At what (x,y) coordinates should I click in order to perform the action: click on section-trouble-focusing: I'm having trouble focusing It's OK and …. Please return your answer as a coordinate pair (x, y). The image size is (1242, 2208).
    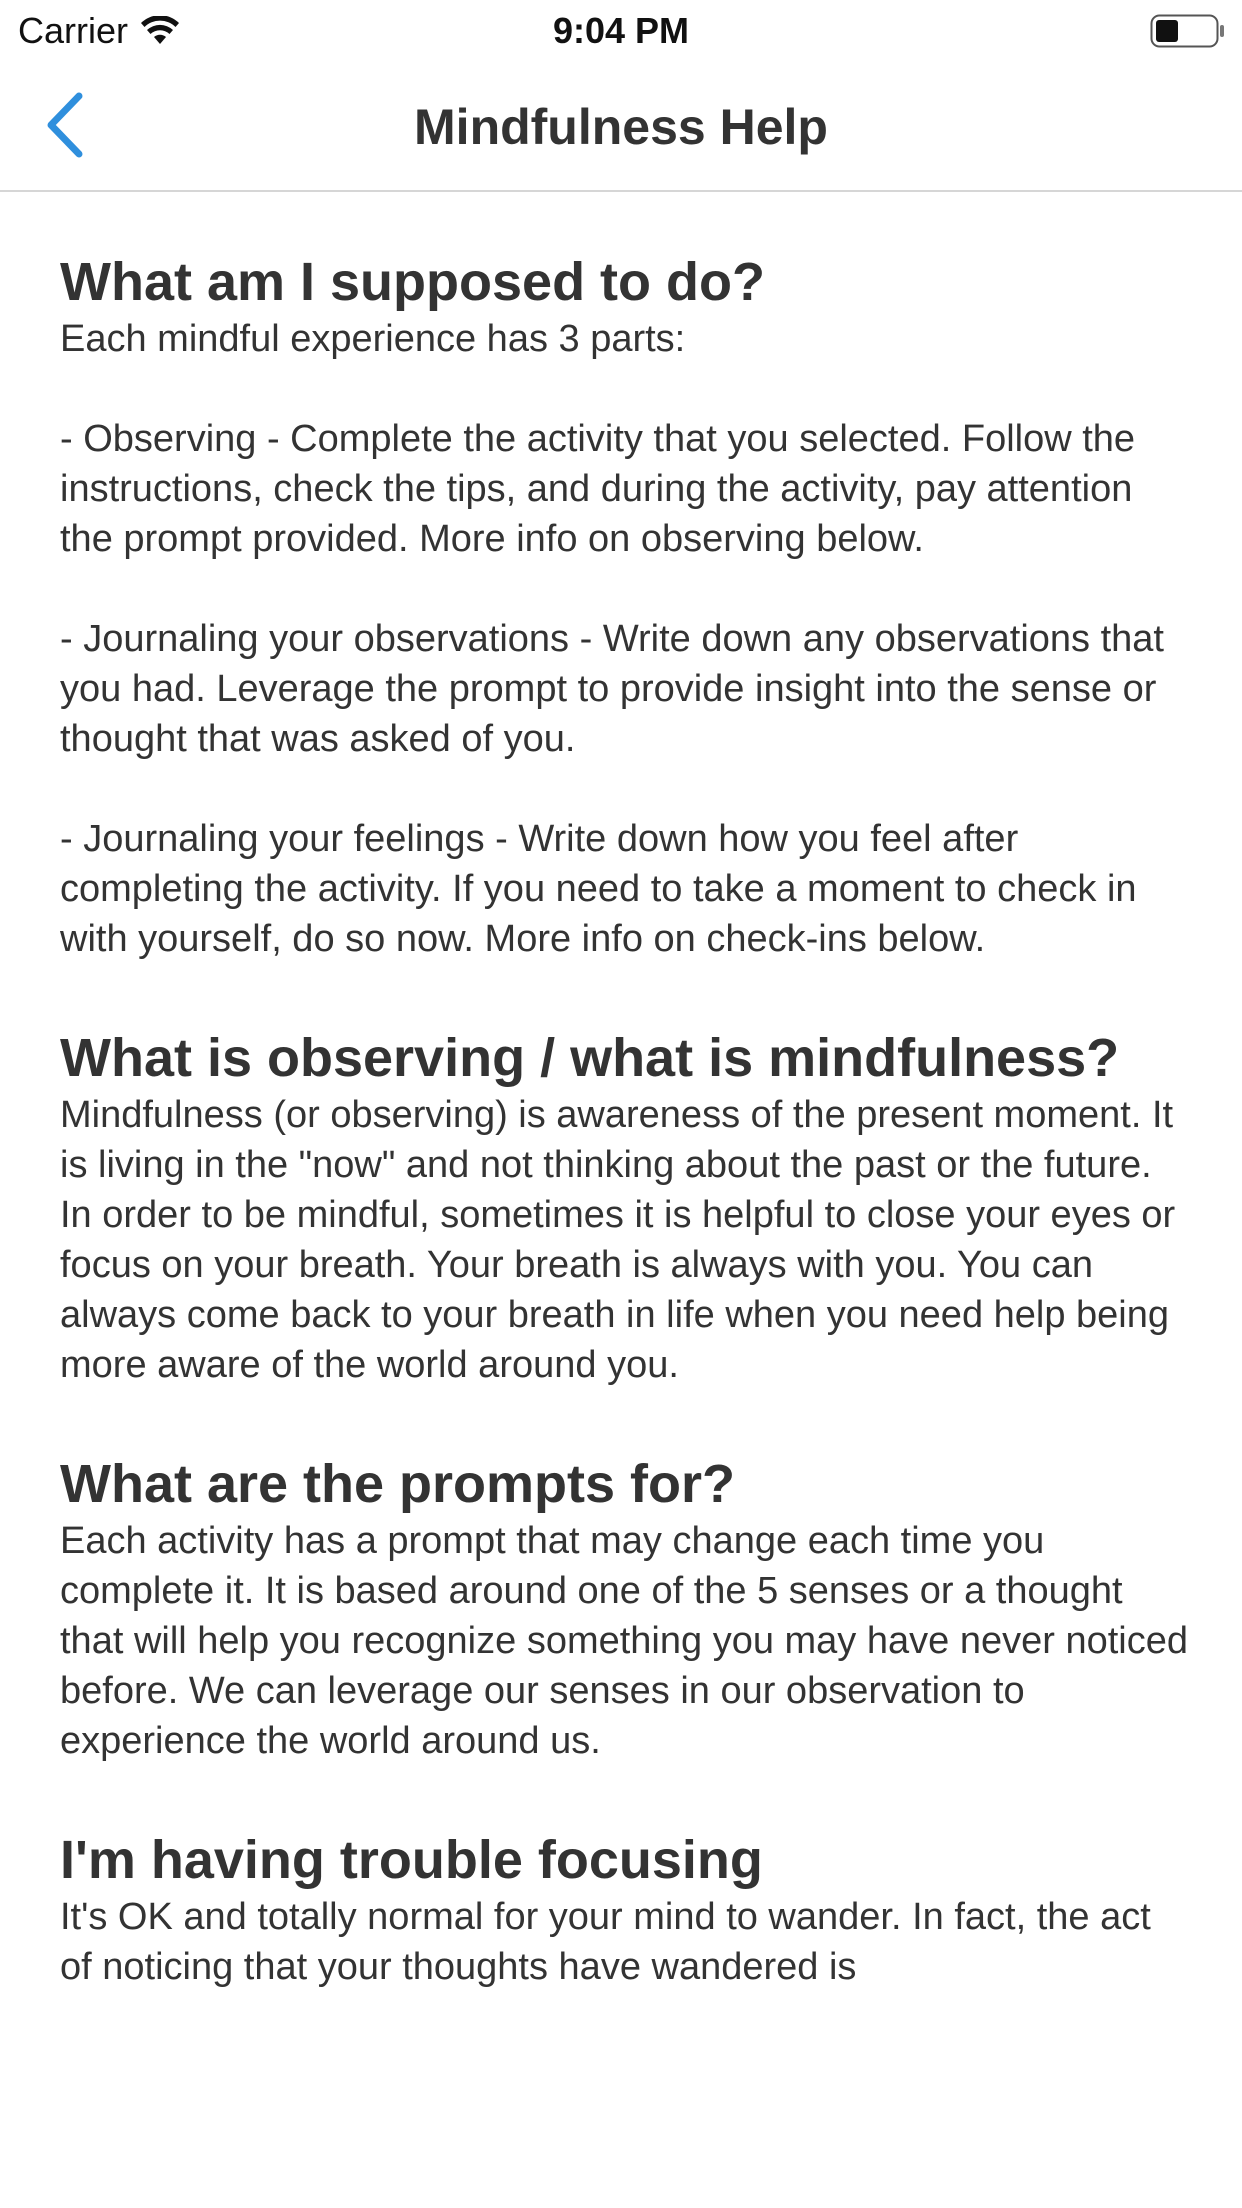
    Looking at the image, I should click on (625, 1910).